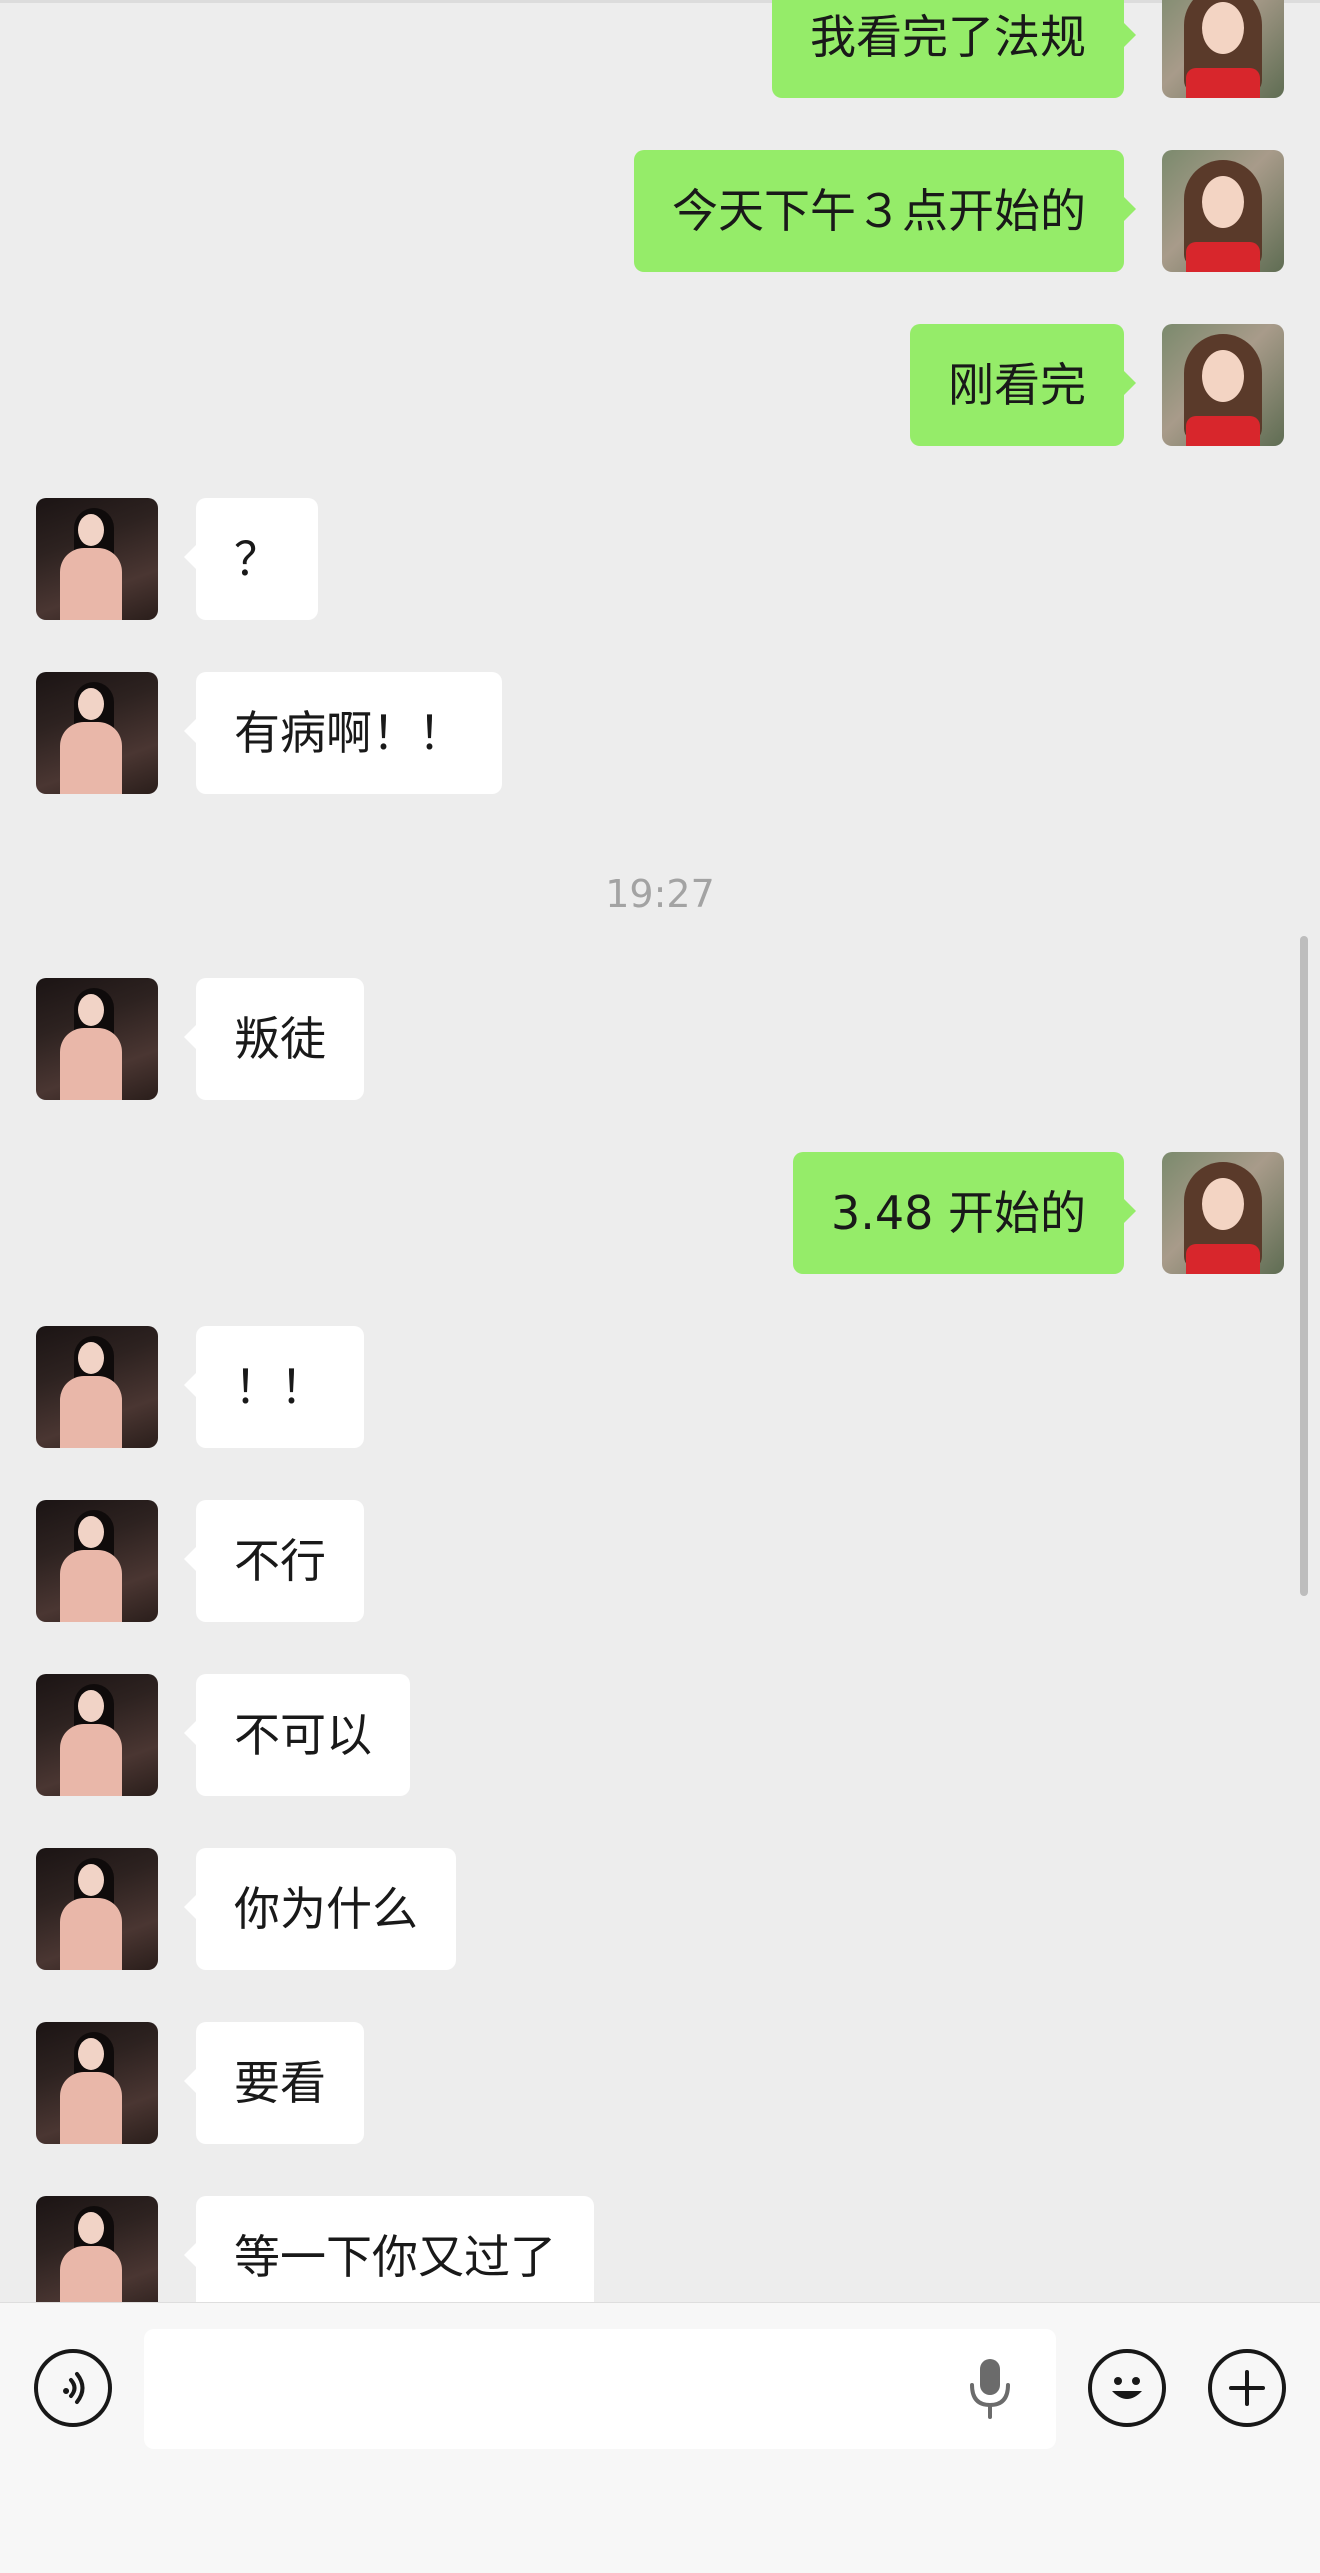 This screenshot has width=1320, height=2573. What do you see at coordinates (660, 2249) in the screenshot?
I see `message-incoming: 等一下你又过了` at bounding box center [660, 2249].